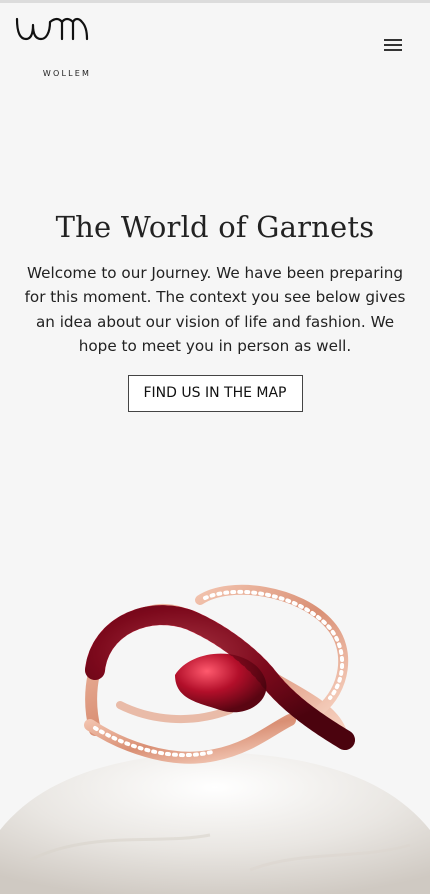  What do you see at coordinates (215, 43) in the screenshot?
I see `site-header: WOLLEM` at bounding box center [215, 43].